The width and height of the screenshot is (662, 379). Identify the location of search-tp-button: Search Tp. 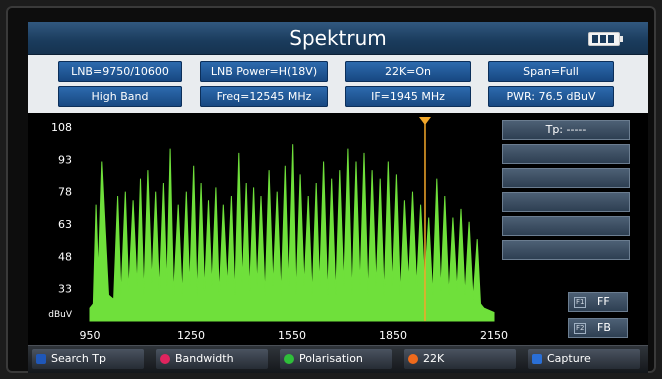
(88, 359).